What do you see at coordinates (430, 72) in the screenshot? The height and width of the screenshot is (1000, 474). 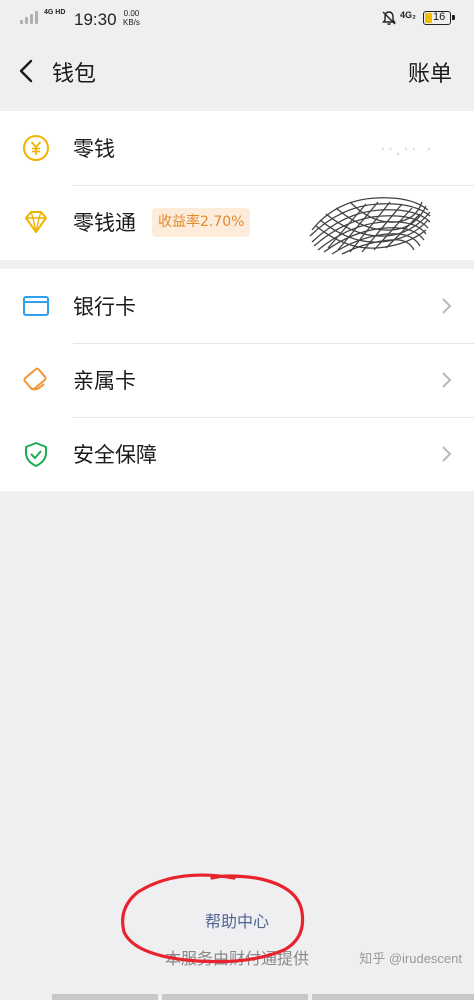 I see `bill-button: 账单` at bounding box center [430, 72].